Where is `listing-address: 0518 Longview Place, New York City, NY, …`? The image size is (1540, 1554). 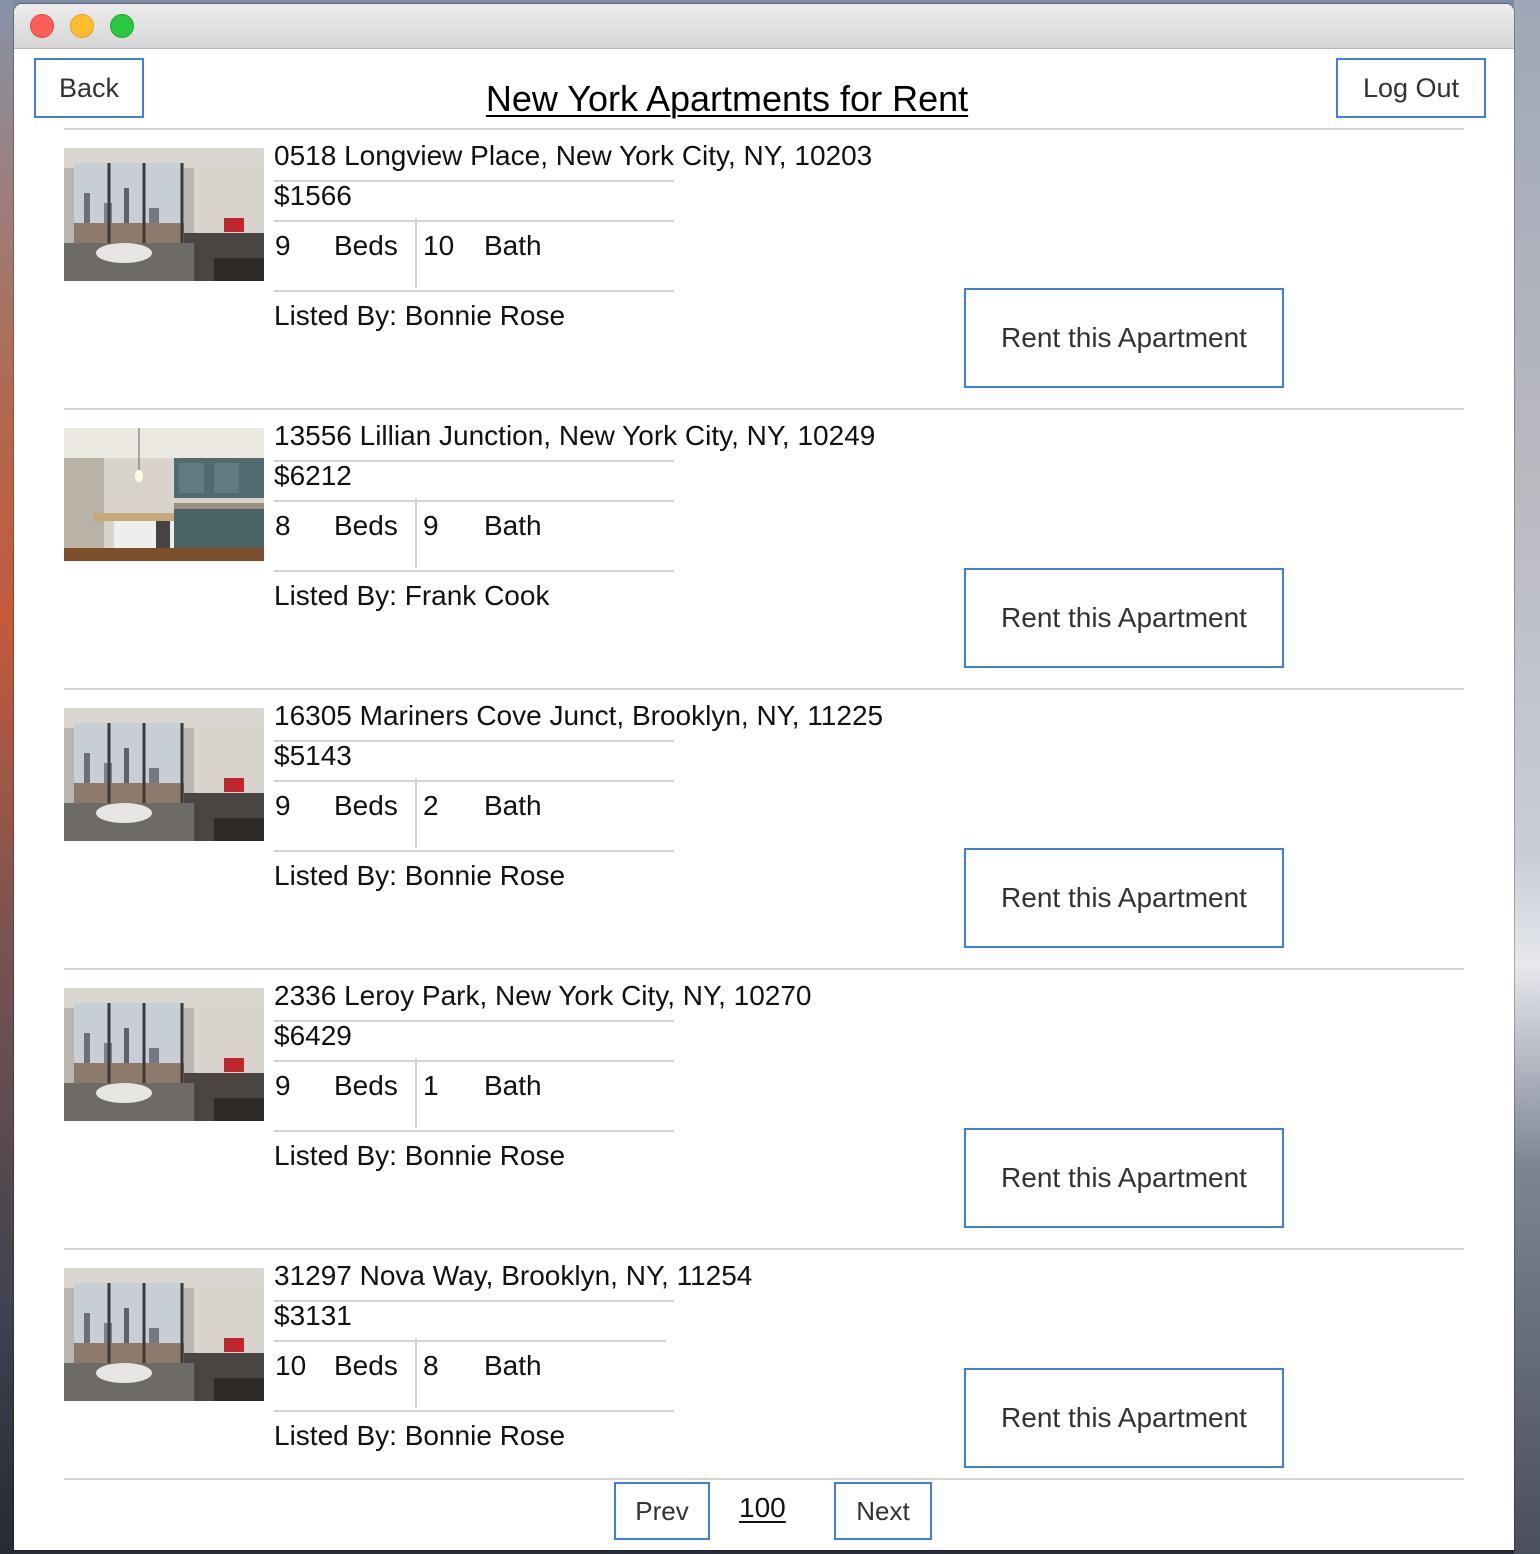
listing-address: 0518 Longview Place, New York City, NY, … is located at coordinates (573, 155).